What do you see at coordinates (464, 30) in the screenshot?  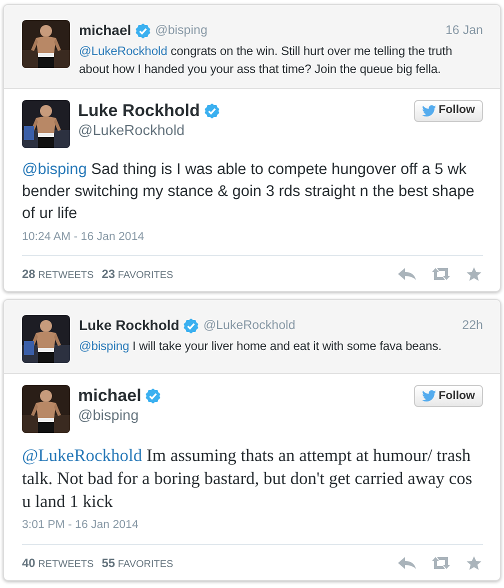 I see `tweet-time: 16 Jan` at bounding box center [464, 30].